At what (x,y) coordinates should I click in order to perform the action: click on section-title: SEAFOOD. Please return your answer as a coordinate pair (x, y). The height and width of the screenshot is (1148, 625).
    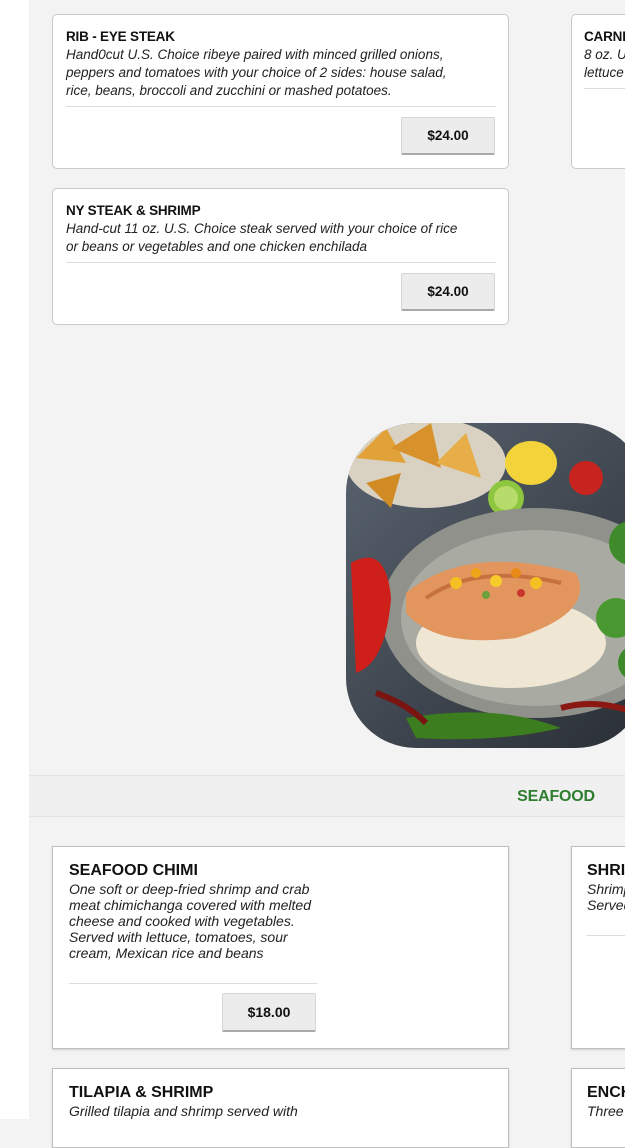
    Looking at the image, I should click on (556, 796).